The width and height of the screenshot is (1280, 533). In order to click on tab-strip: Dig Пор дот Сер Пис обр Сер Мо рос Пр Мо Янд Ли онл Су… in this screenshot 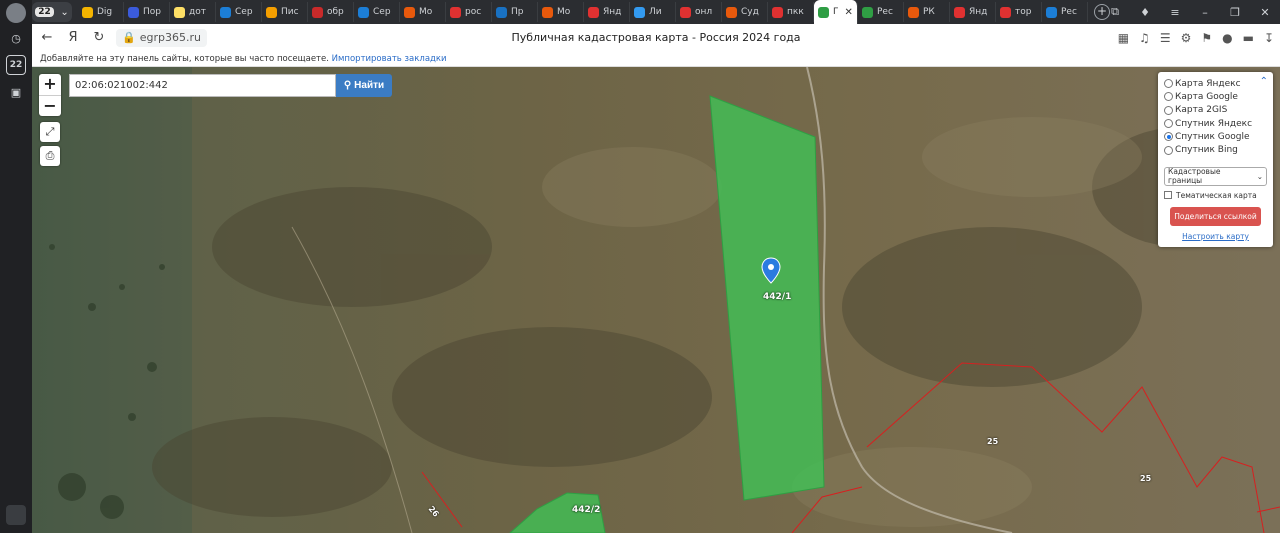, I will do `click(583, 12)`.